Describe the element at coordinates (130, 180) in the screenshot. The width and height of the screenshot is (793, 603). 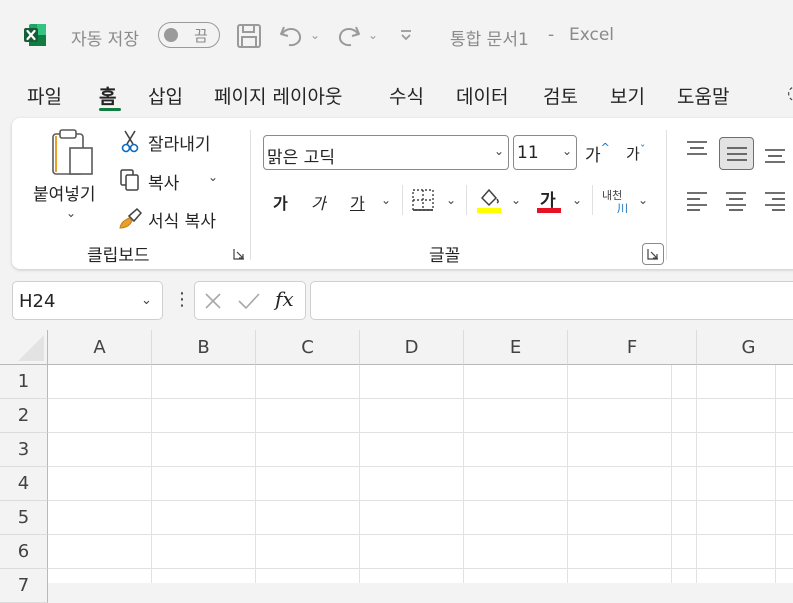
I see `copy-icon` at that location.